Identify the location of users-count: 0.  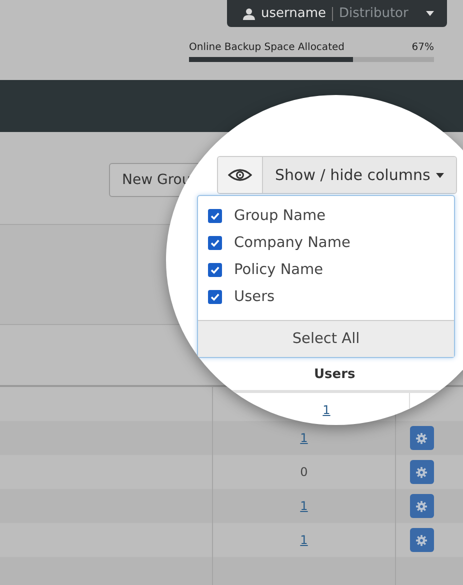
(304, 472).